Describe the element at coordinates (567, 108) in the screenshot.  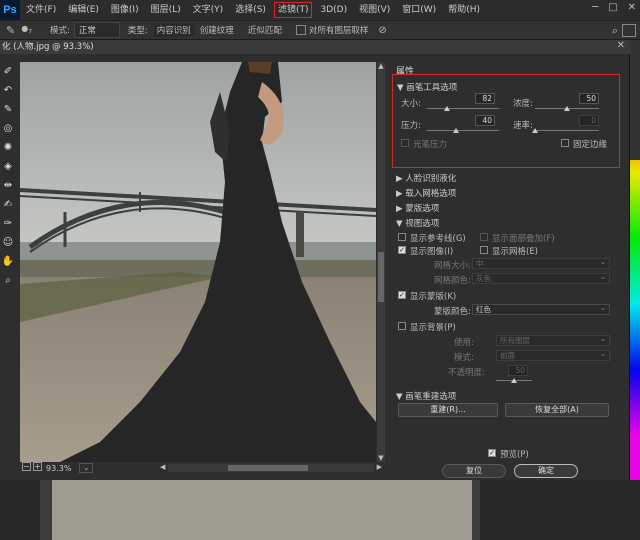
I see `density-slider-thumb` at that location.